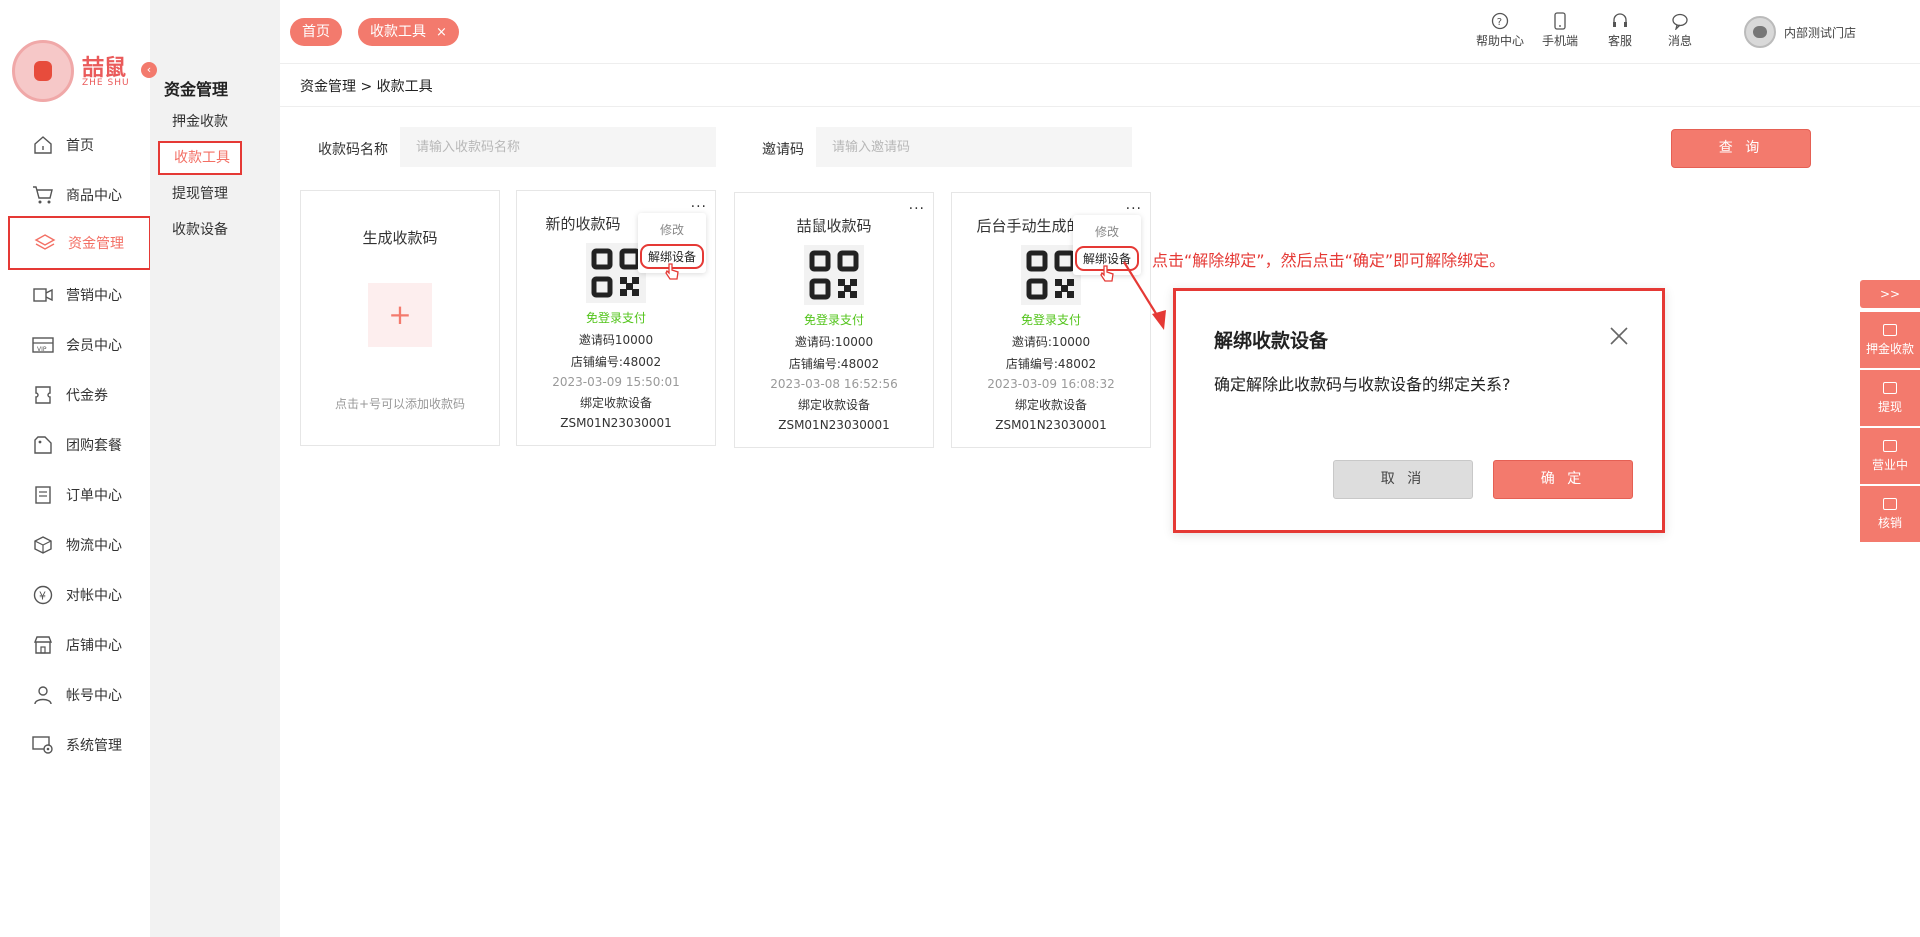 The width and height of the screenshot is (1920, 937). I want to click on code-name-input, so click(558, 147).